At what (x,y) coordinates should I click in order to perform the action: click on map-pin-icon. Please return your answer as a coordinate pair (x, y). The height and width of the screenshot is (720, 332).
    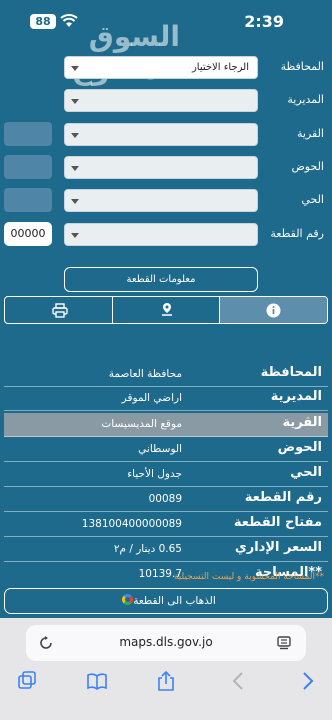
    Looking at the image, I should click on (166, 309).